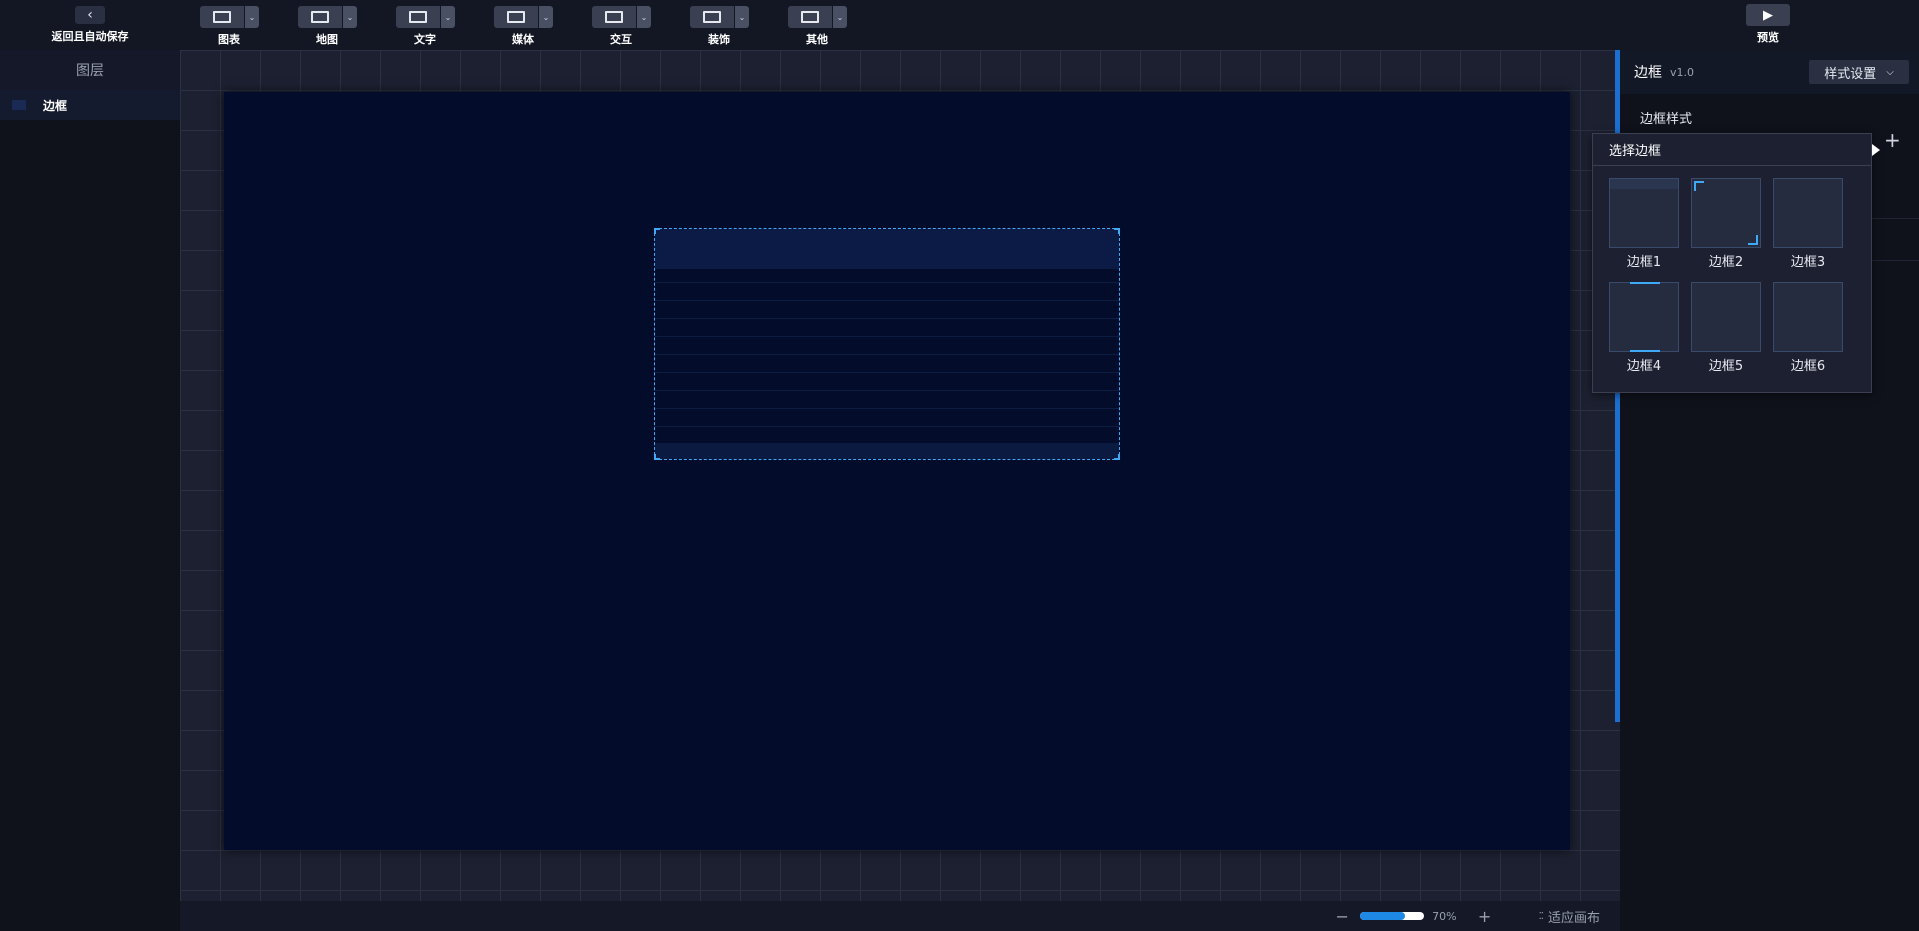 The width and height of the screenshot is (1919, 931). I want to click on back-and-save-button: ‹ 返回且自动保存, so click(90, 25).